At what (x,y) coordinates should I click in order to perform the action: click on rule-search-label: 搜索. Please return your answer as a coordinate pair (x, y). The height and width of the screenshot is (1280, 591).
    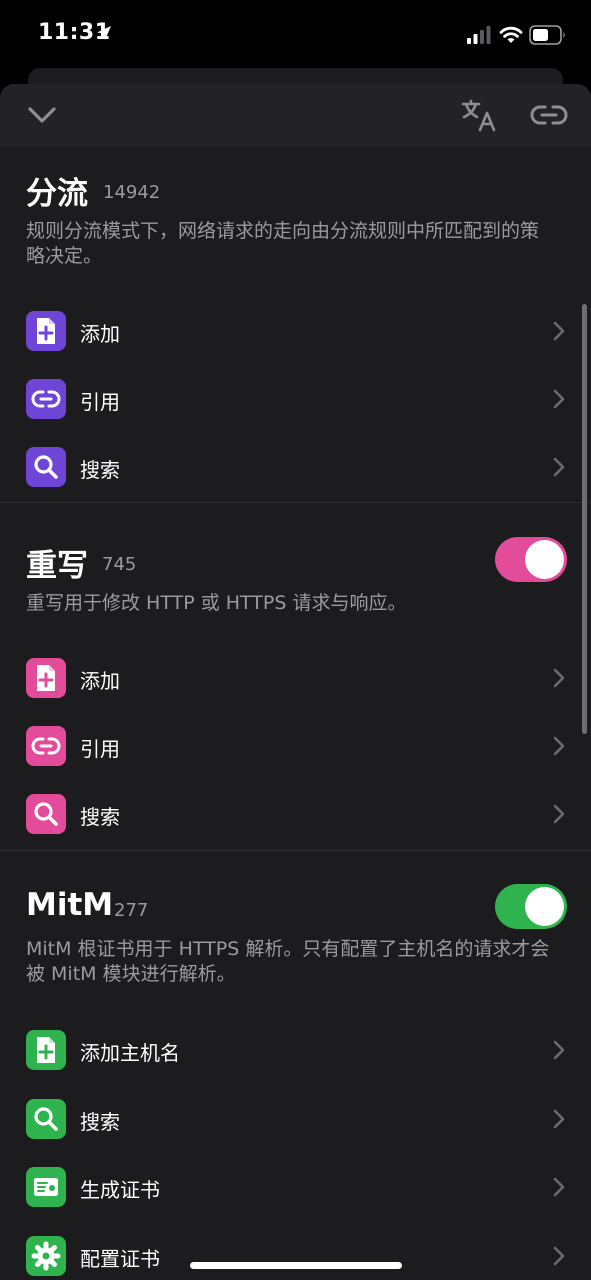
    Looking at the image, I should click on (100, 470).